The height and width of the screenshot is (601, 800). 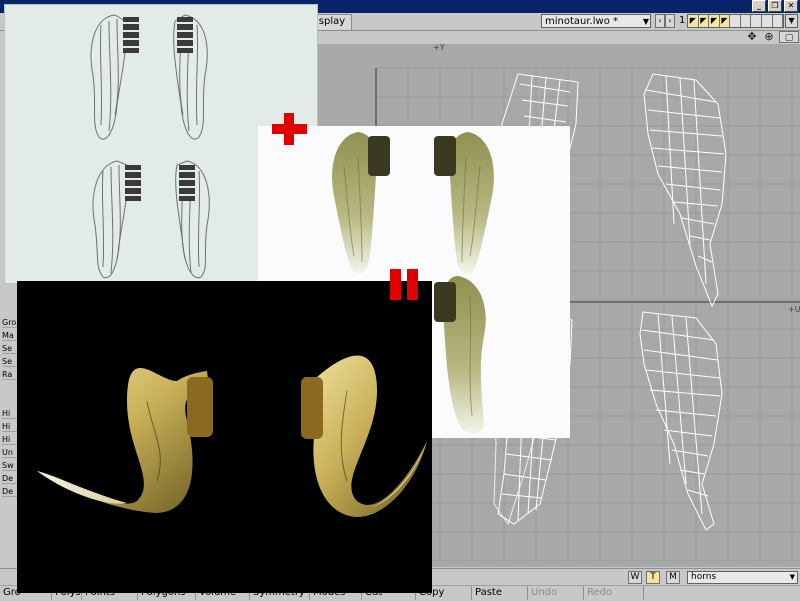 I want to click on axis-label-u: +U, so click(x=794, y=309).